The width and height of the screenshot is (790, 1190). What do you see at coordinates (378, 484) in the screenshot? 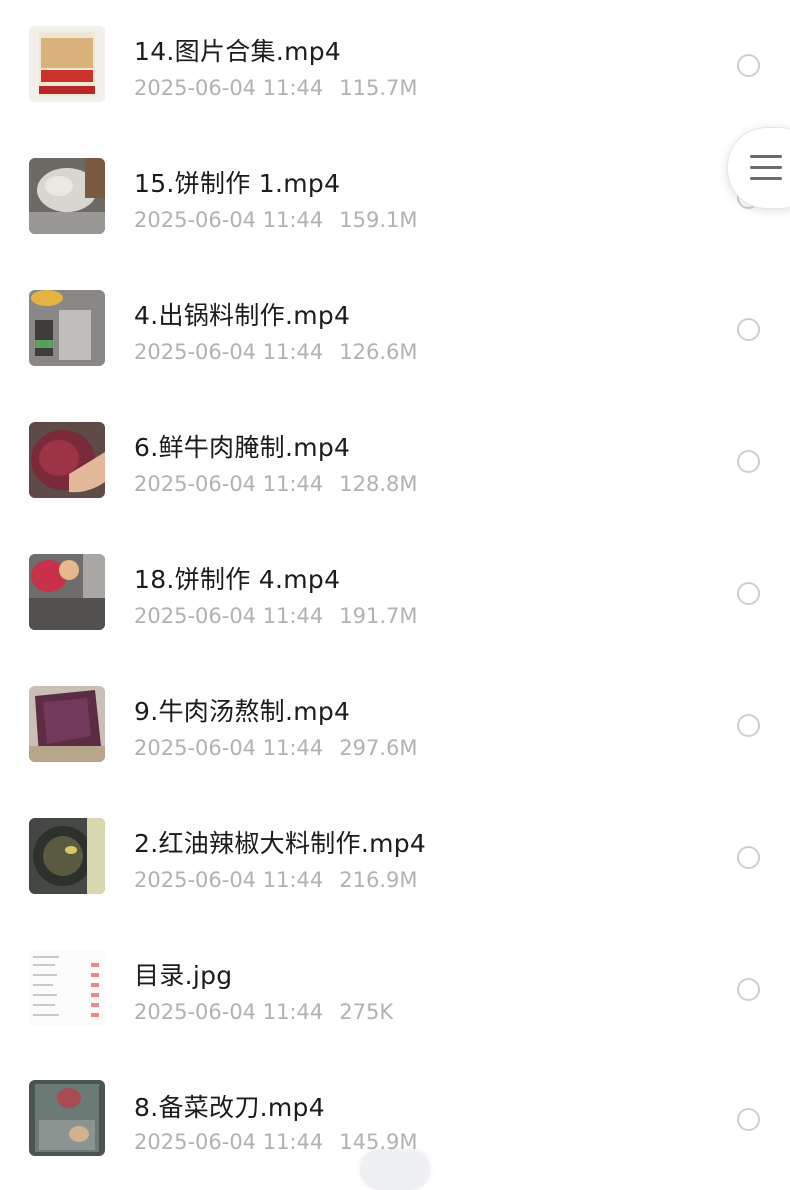
I see `file-size: 128.8M` at bounding box center [378, 484].